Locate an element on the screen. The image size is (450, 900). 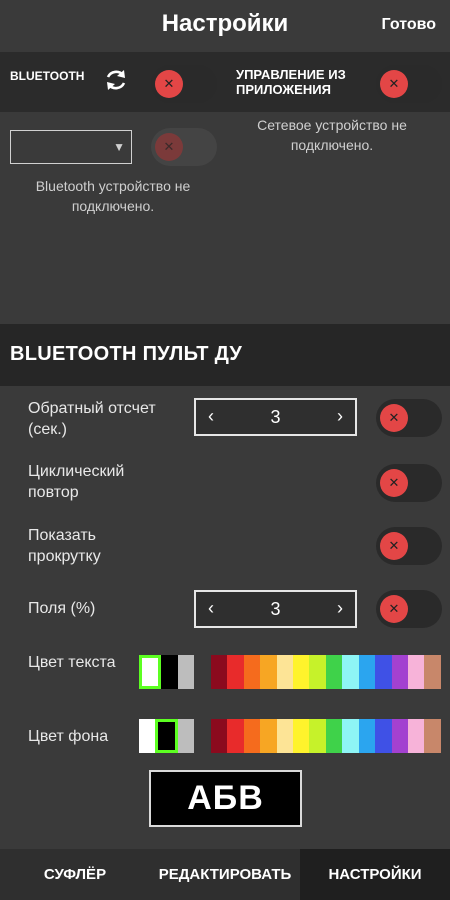
show-scroll-toggle: ✕ is located at coordinates (409, 546).